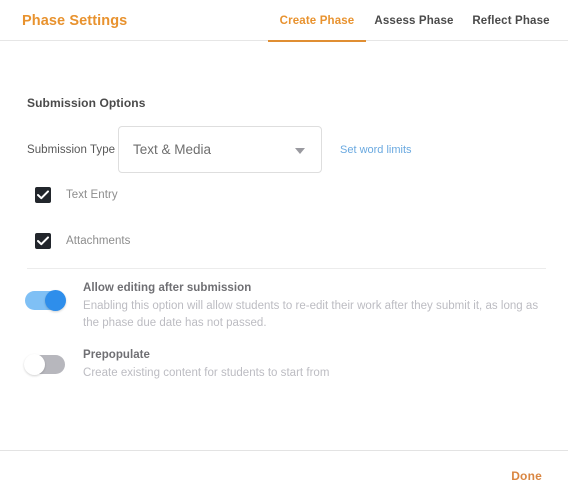 The height and width of the screenshot is (500, 568). I want to click on tab-reflect-phase: Reflect Phase, so click(511, 20).